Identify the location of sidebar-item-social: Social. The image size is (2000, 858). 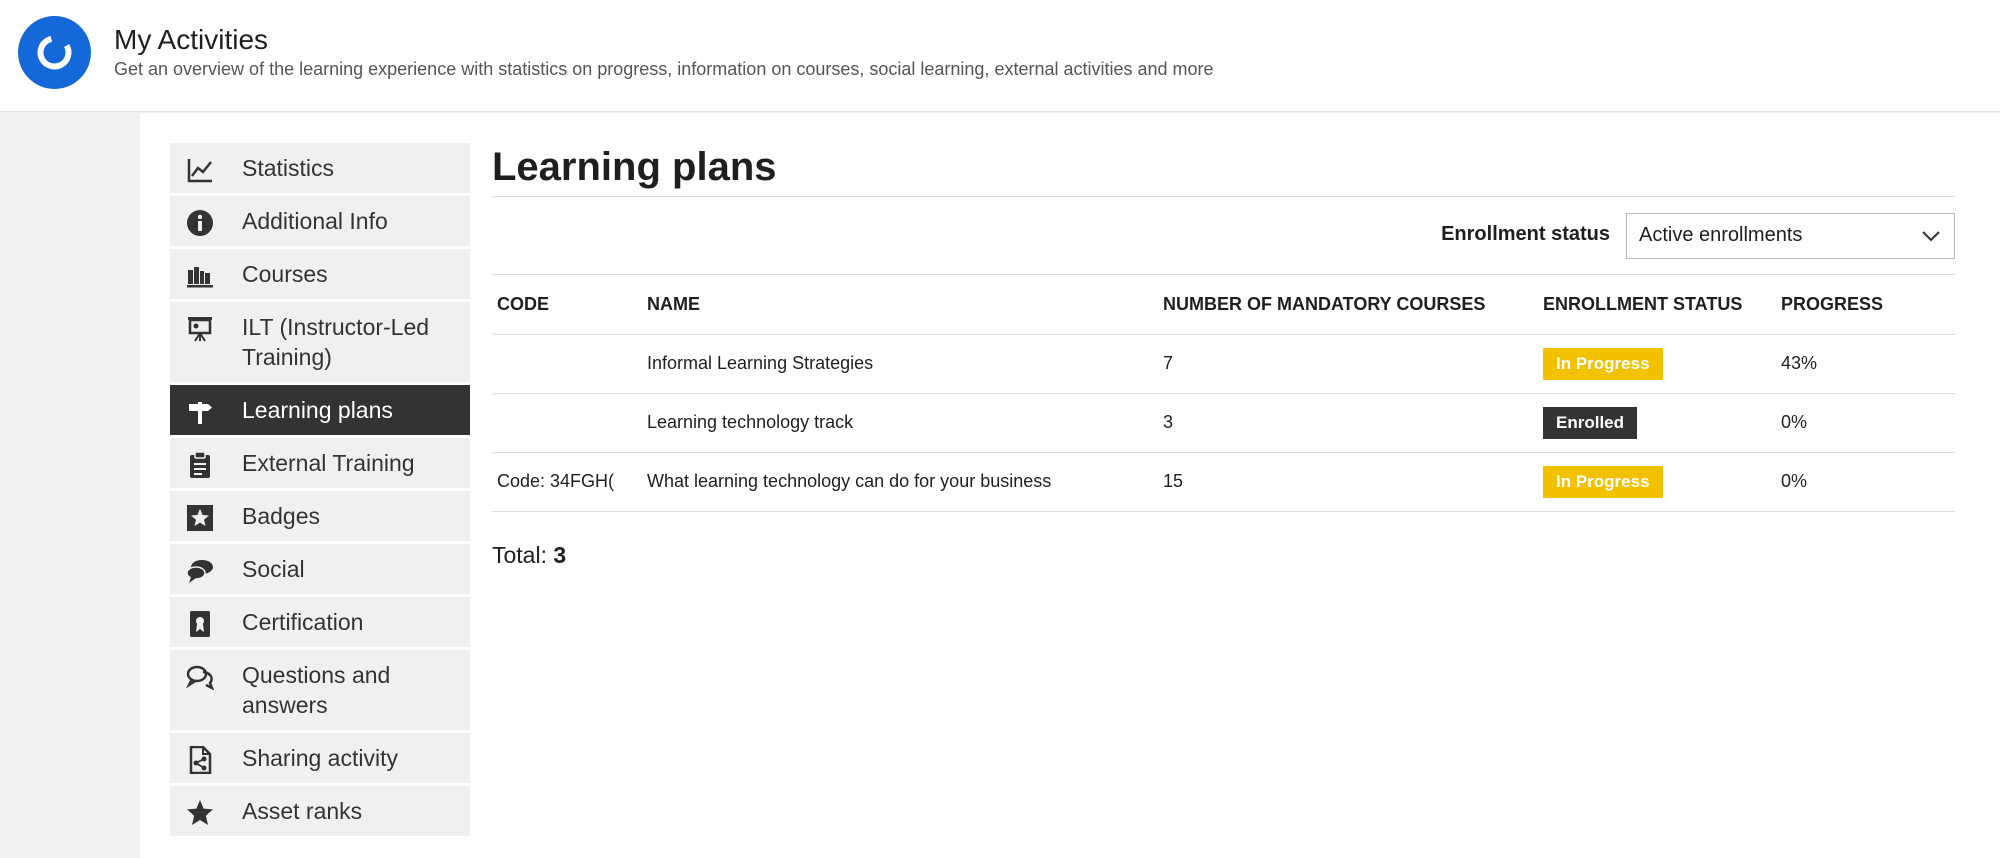
(320, 570).